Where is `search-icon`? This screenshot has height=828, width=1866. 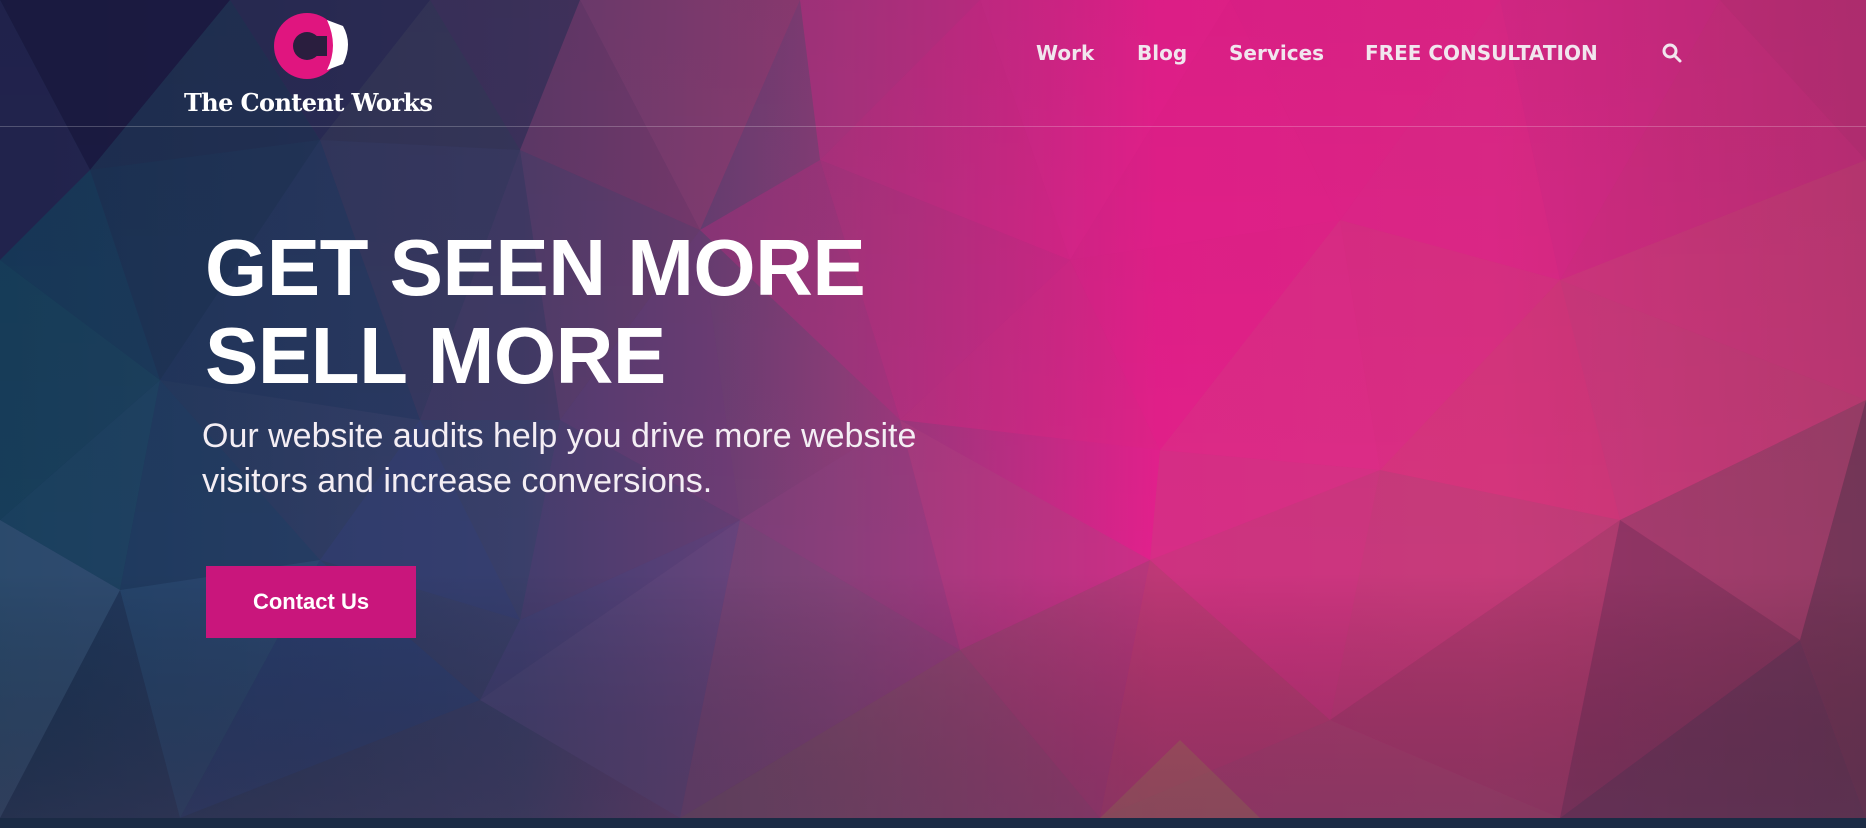 search-icon is located at coordinates (1672, 53).